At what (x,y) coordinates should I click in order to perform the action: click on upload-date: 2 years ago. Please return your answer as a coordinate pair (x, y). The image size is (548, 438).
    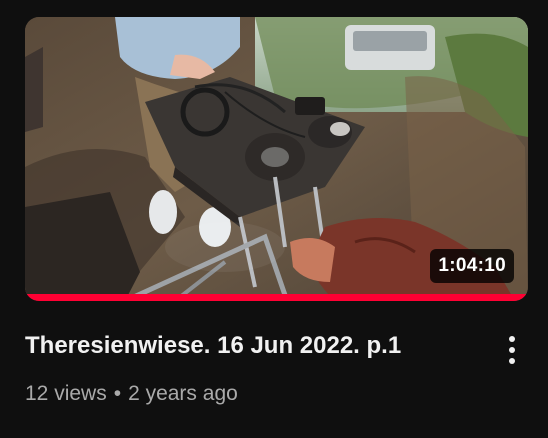
    Looking at the image, I should click on (183, 393).